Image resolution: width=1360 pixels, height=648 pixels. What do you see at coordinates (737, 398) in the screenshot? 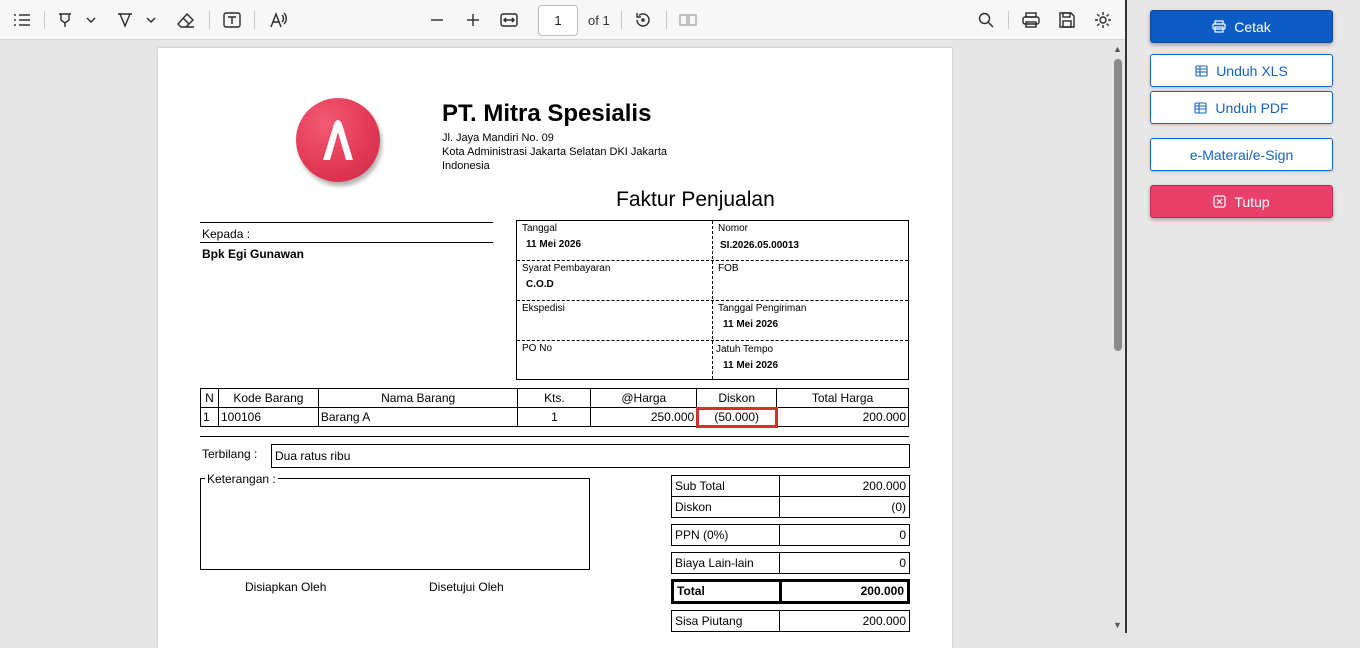
I see `column-header: Diskon` at bounding box center [737, 398].